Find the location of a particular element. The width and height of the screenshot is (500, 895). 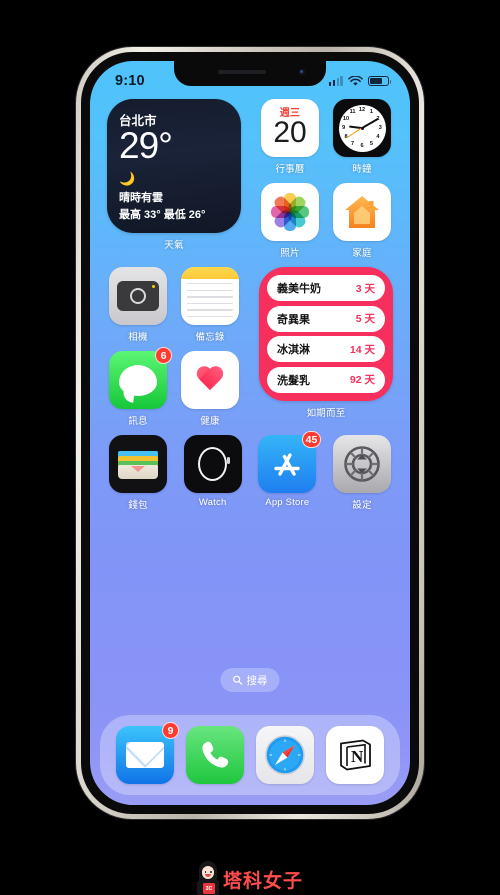

app-watch-label: Watch is located at coordinates (212, 502).